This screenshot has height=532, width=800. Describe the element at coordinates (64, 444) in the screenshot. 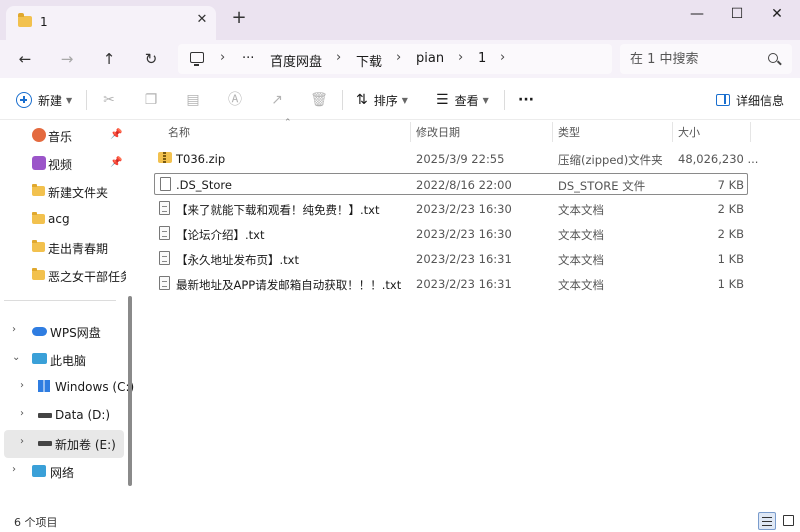

I see `sidebar-item-drive-e: › 新加卷 (E:)` at that location.